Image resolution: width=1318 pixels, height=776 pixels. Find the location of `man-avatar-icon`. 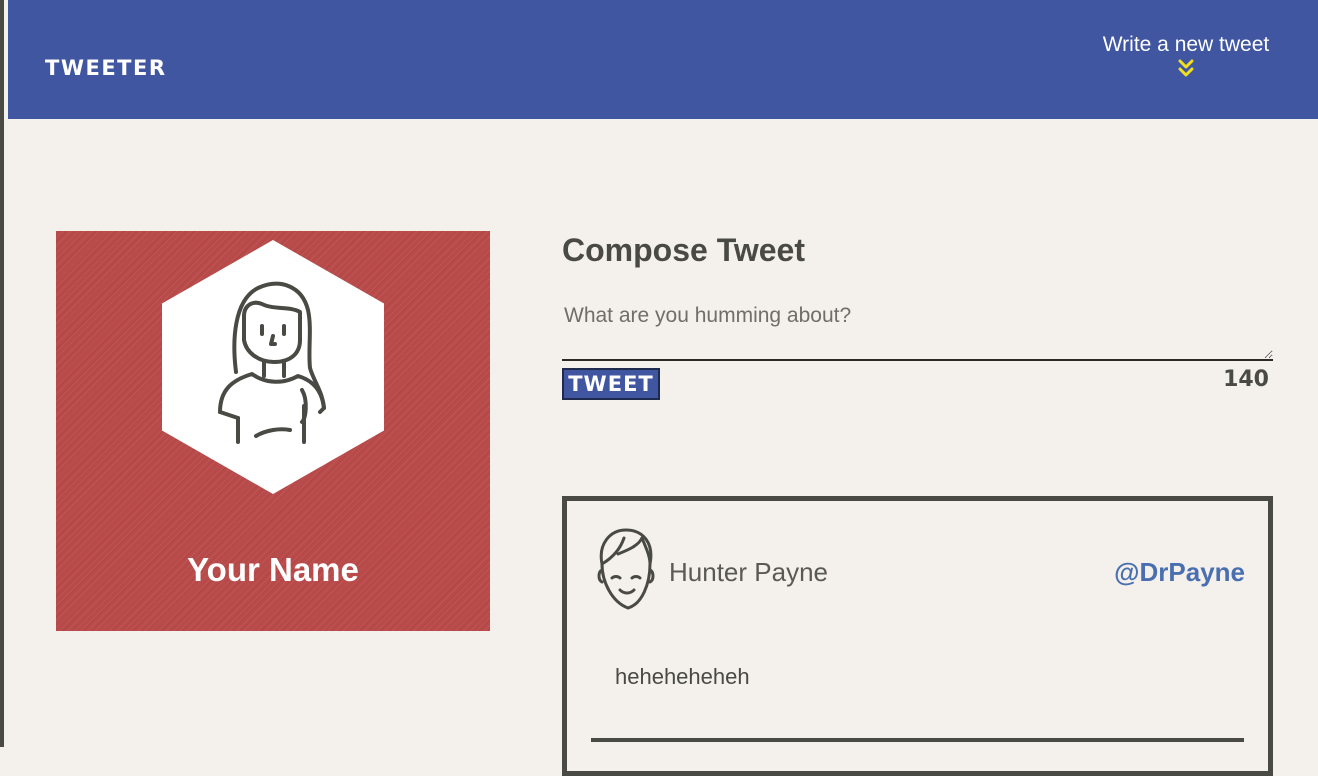

man-avatar-icon is located at coordinates (626, 569).